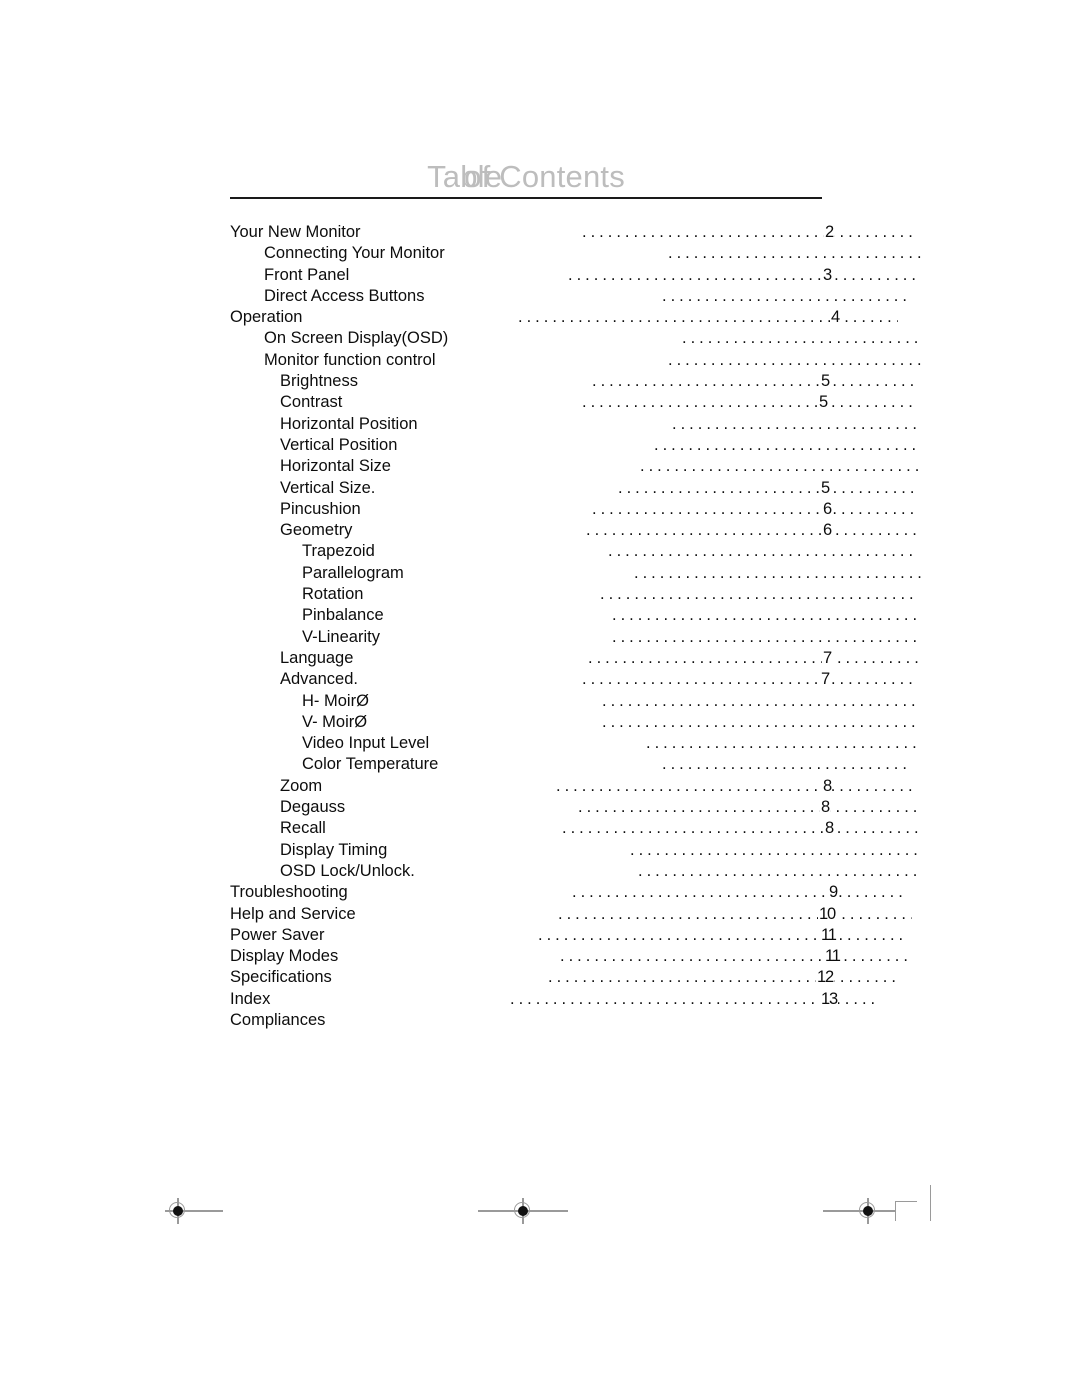 The image size is (1080, 1397). I want to click on toc-entry-label: Zoom, so click(301, 785).